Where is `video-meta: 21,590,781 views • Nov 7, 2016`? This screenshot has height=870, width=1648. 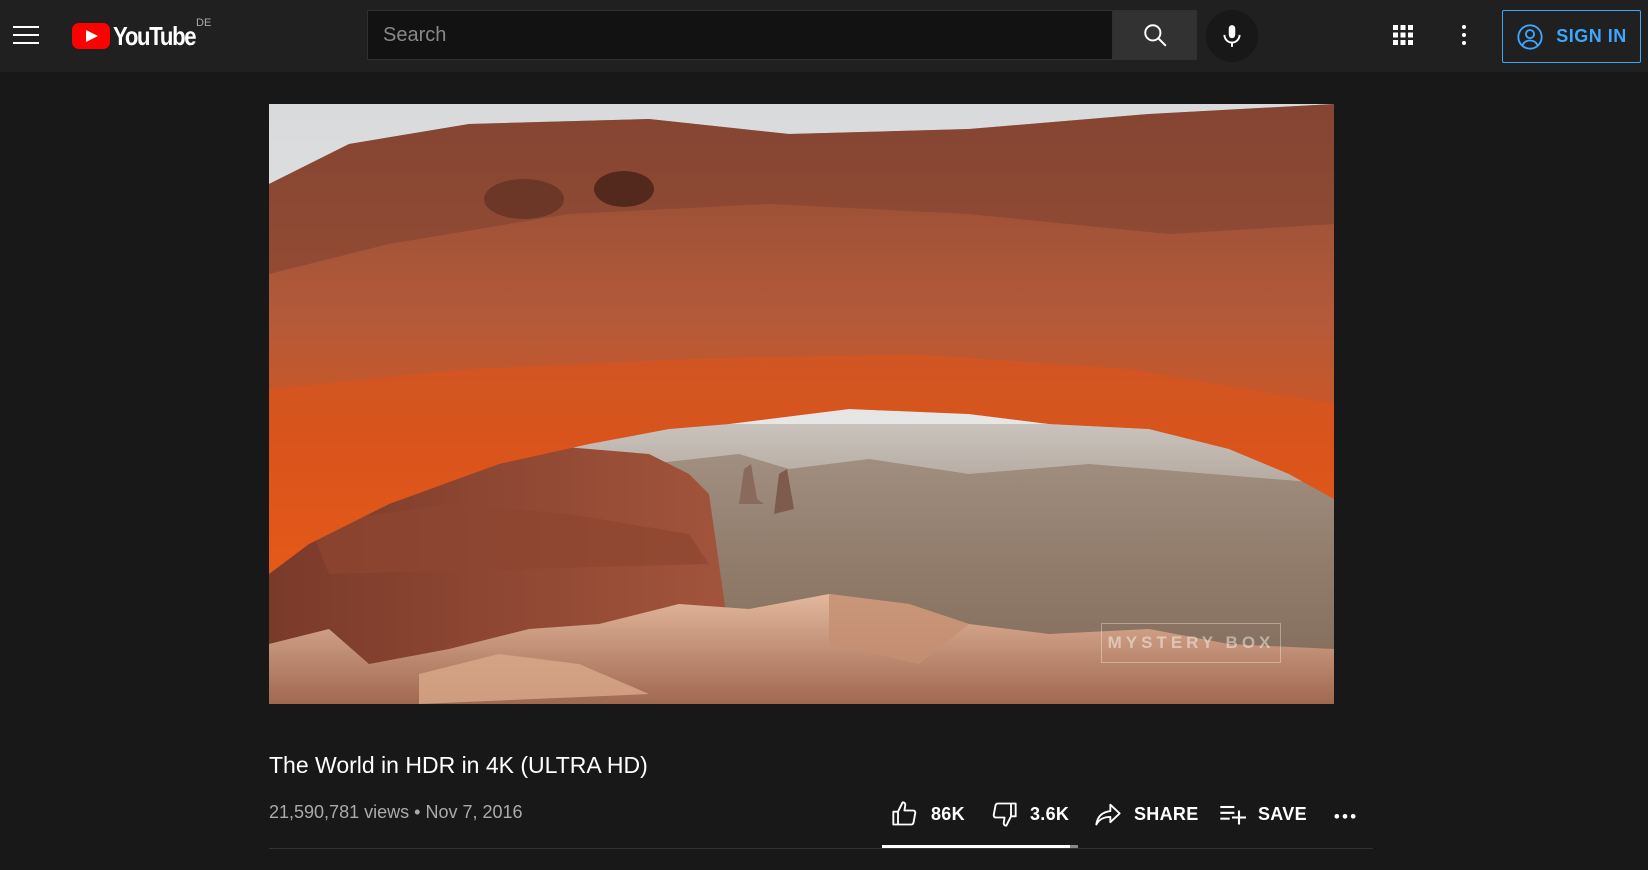 video-meta: 21,590,781 views • Nov 7, 2016 is located at coordinates (396, 812).